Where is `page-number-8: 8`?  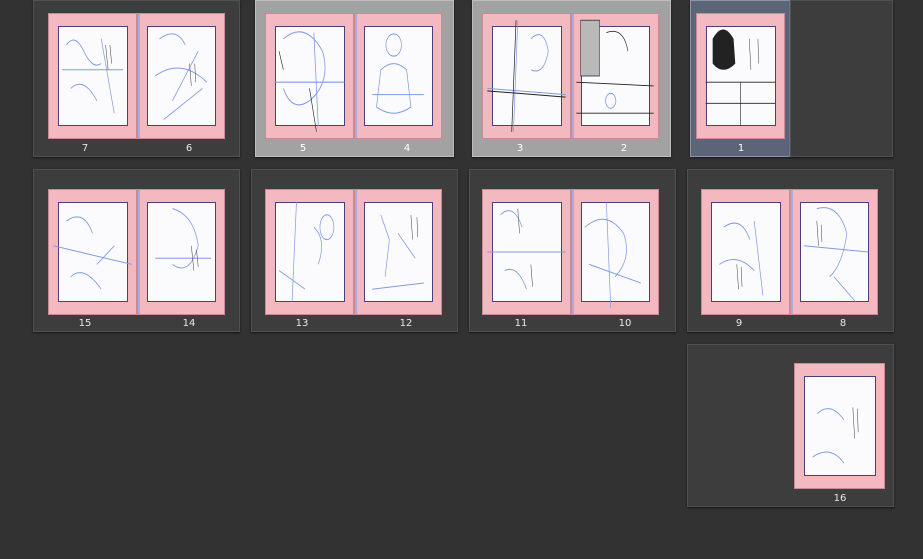 page-number-8: 8 is located at coordinates (843, 323).